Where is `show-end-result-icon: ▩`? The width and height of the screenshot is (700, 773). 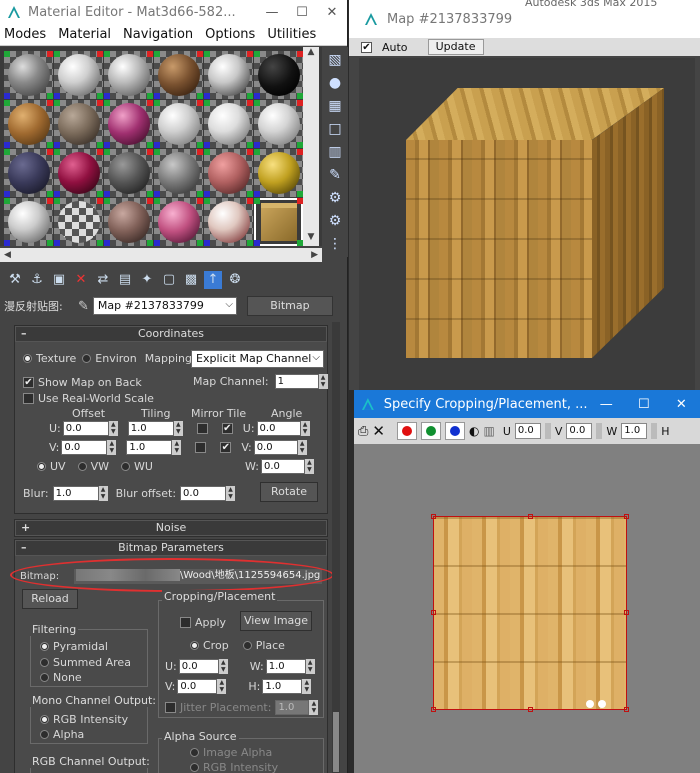 show-end-result-icon: ▩ is located at coordinates (191, 280).